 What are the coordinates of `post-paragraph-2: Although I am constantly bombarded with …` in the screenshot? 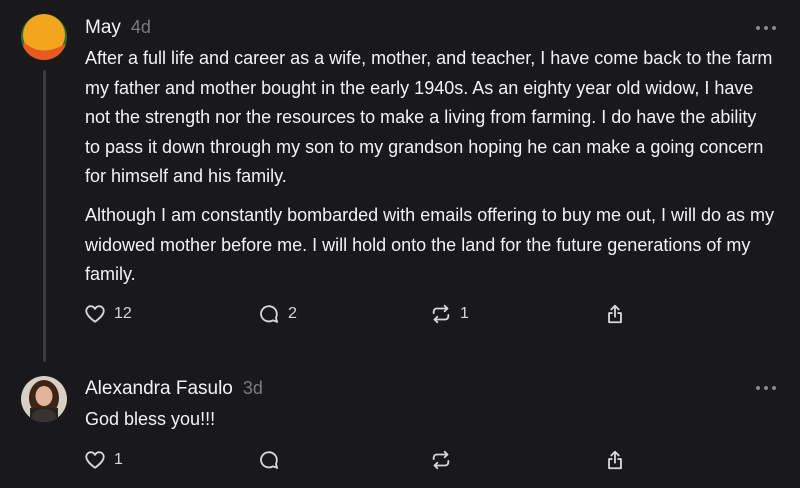 It's located at (430, 245).